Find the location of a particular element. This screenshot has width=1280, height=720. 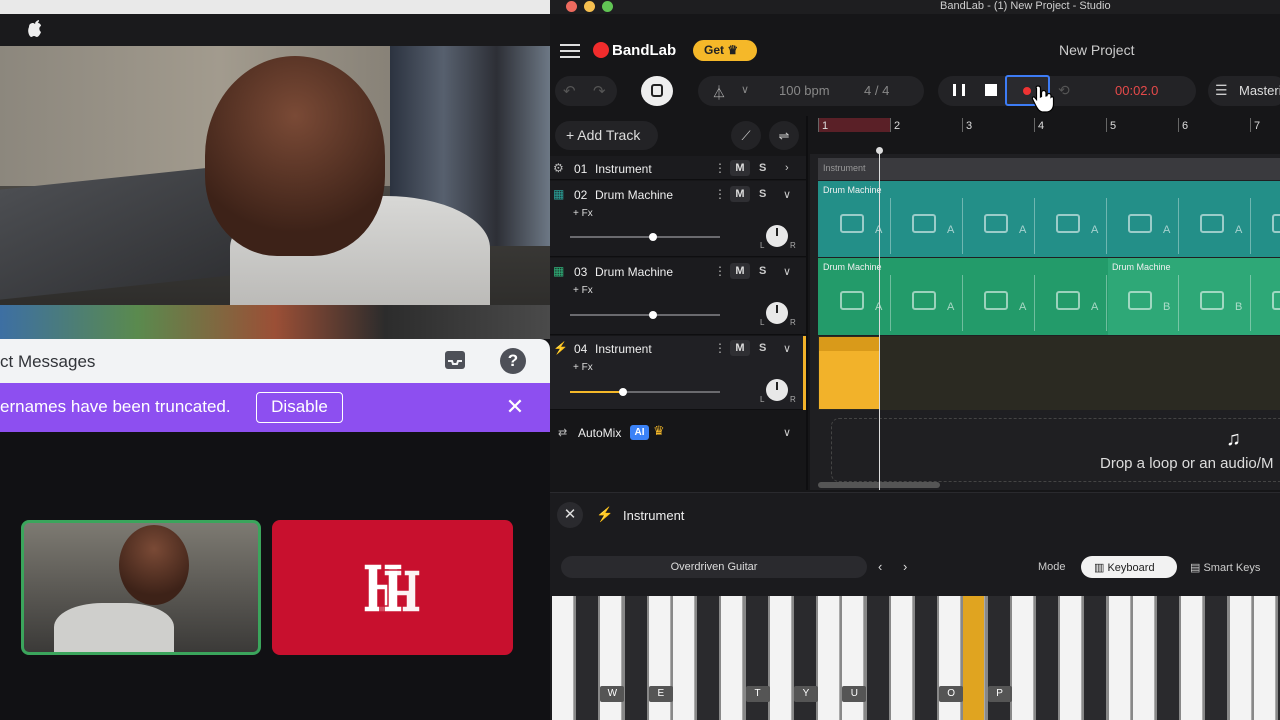

white-key: U is located at coordinates (854, 658).